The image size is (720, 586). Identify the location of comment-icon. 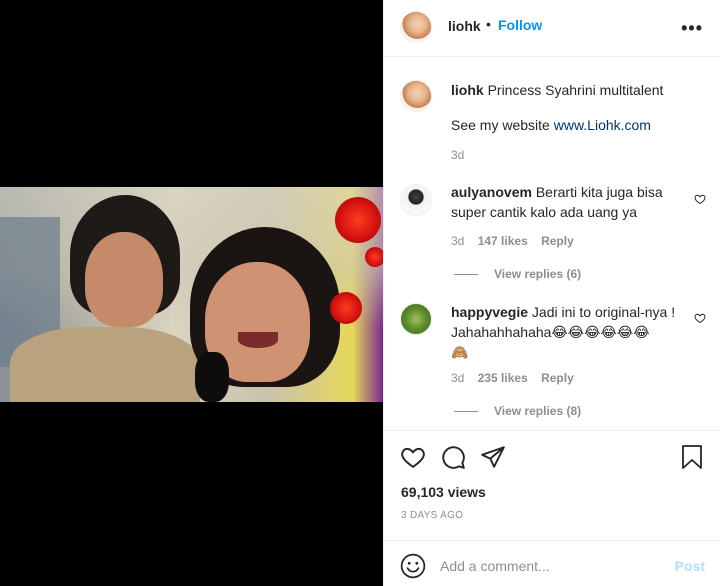
(453, 457).